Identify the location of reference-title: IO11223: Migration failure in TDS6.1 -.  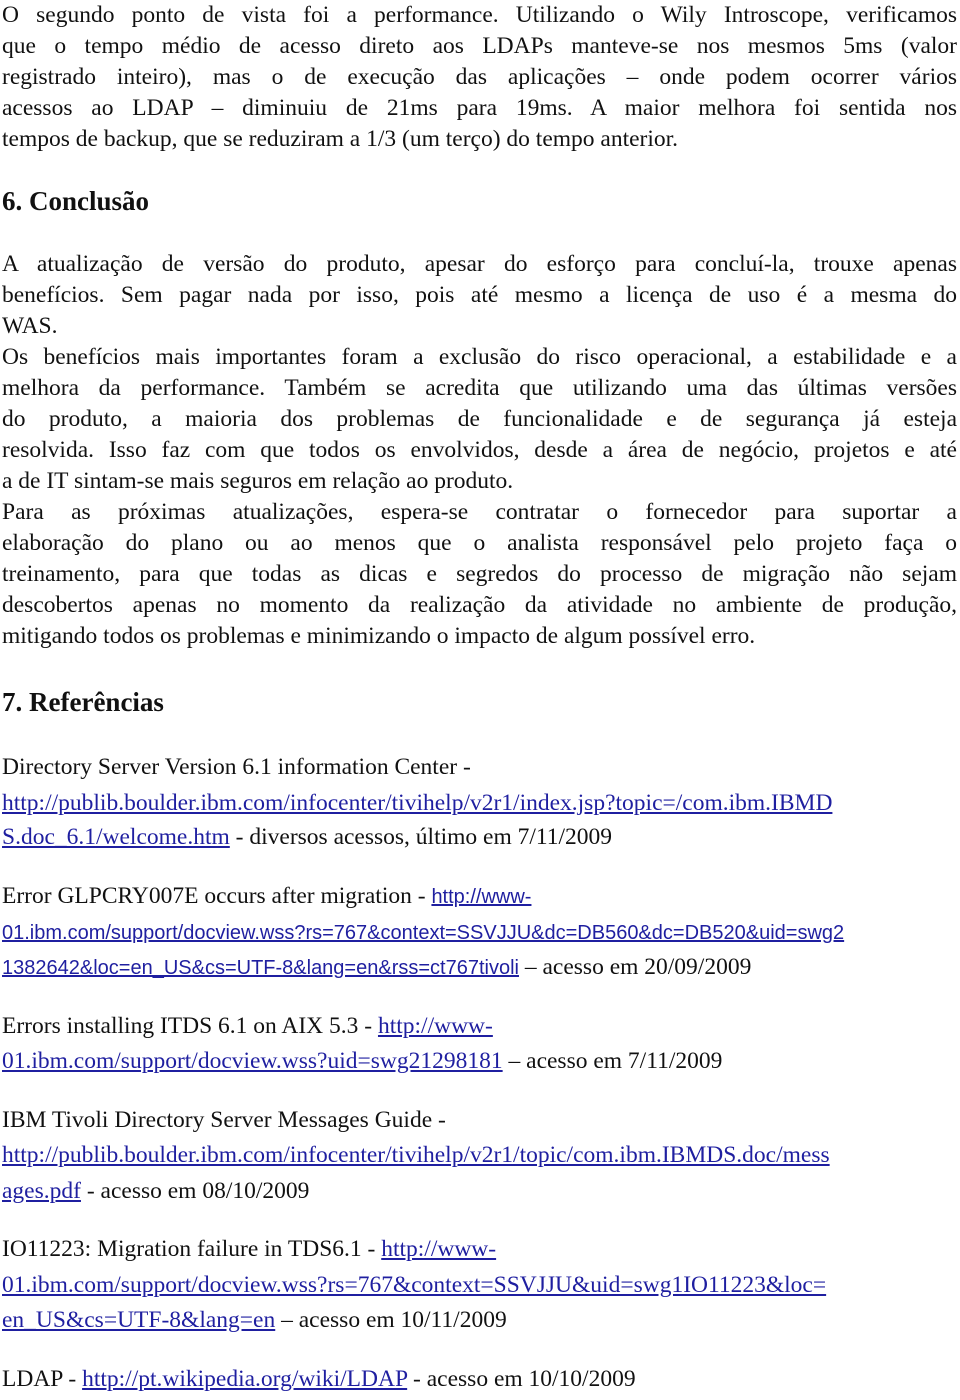
(192, 1249).